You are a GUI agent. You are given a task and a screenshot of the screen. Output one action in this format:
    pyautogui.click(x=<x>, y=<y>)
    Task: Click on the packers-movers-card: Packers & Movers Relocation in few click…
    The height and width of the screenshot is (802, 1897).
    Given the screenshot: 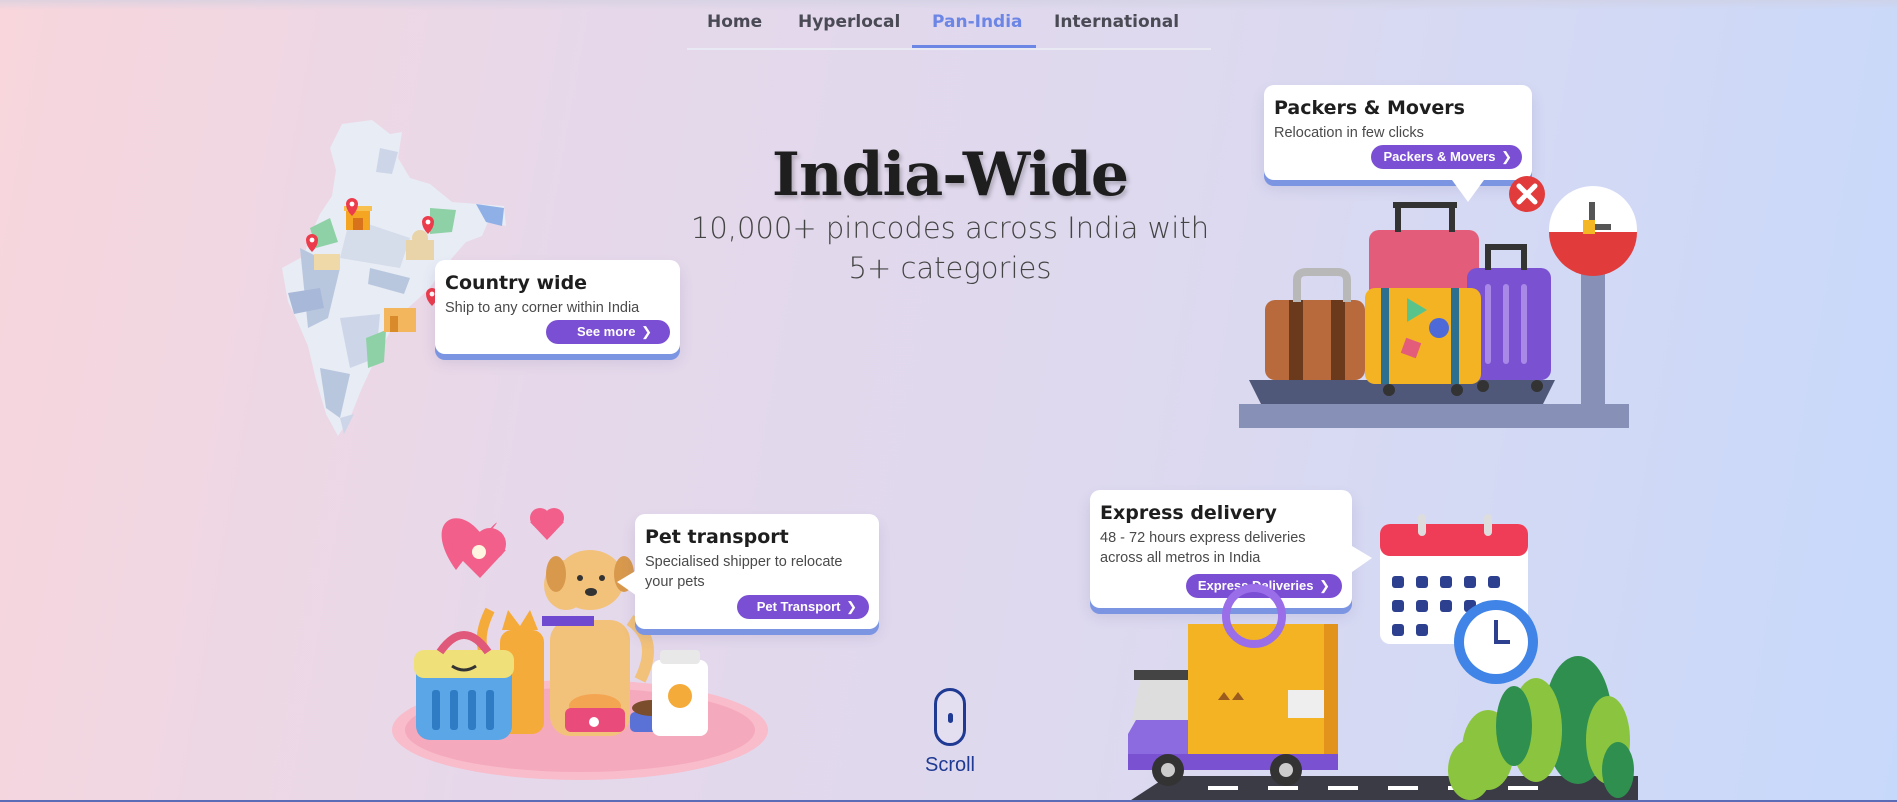 What is the action you would take?
    pyautogui.click(x=1398, y=132)
    